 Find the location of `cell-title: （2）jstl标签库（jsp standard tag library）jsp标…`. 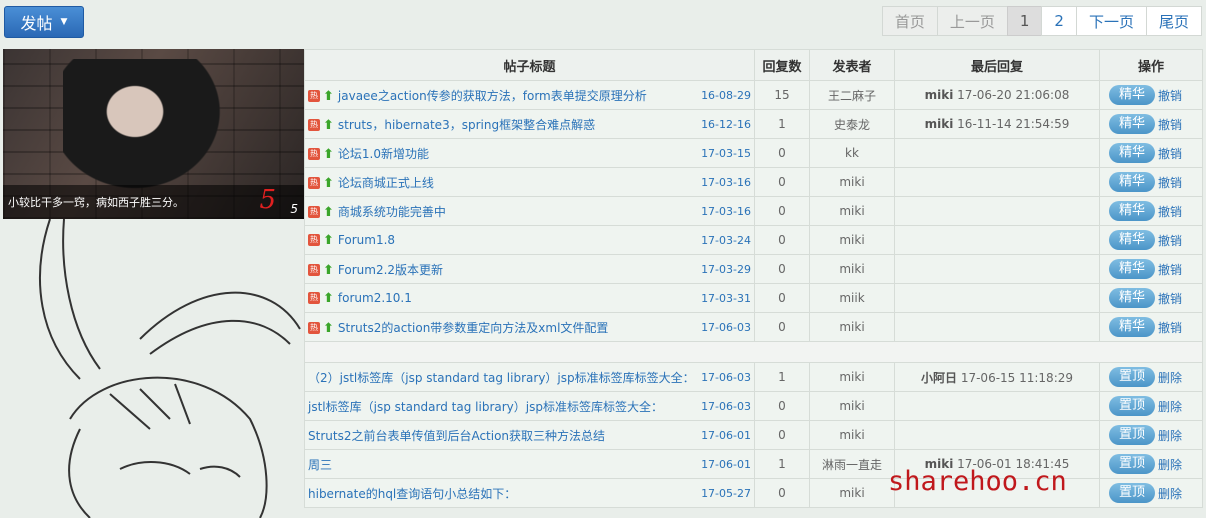

cell-title: （2）jstl标签库（jsp standard tag library）jsp标… is located at coordinates (529, 377).